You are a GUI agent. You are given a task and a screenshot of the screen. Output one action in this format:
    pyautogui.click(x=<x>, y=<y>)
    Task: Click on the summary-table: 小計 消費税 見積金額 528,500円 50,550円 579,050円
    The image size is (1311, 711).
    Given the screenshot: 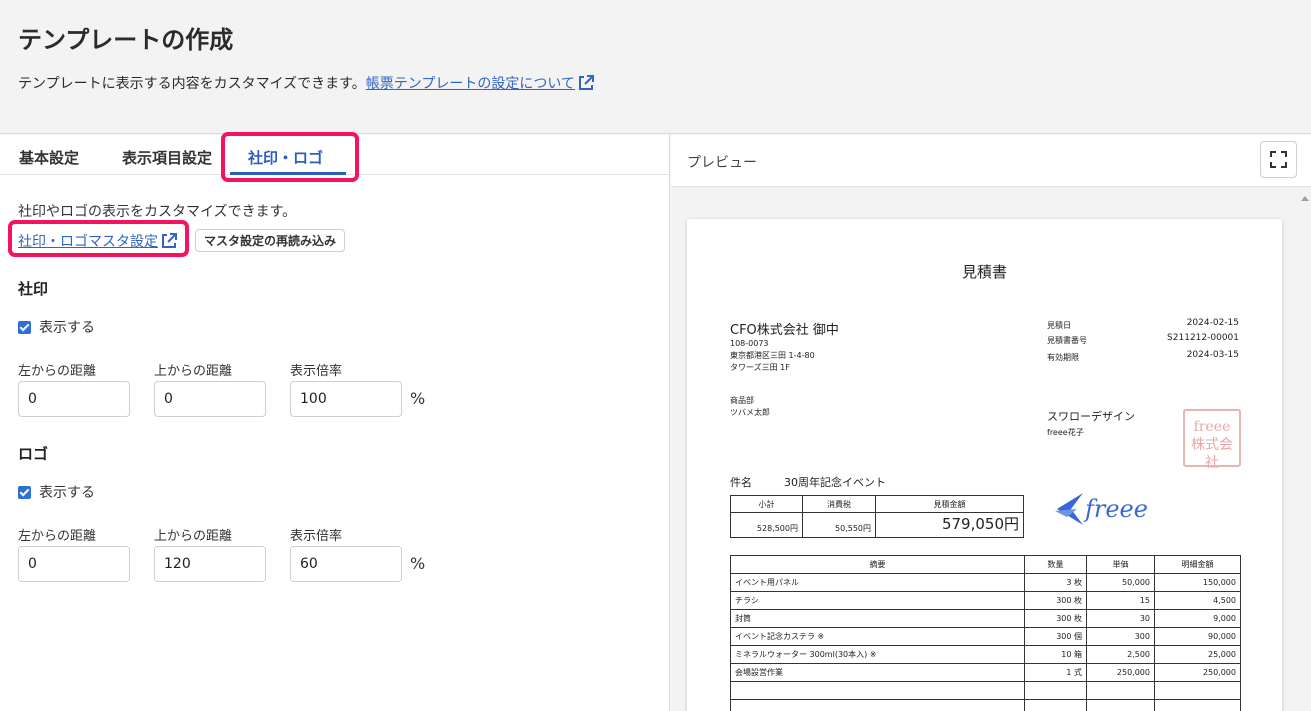 What is the action you would take?
    pyautogui.click(x=877, y=516)
    